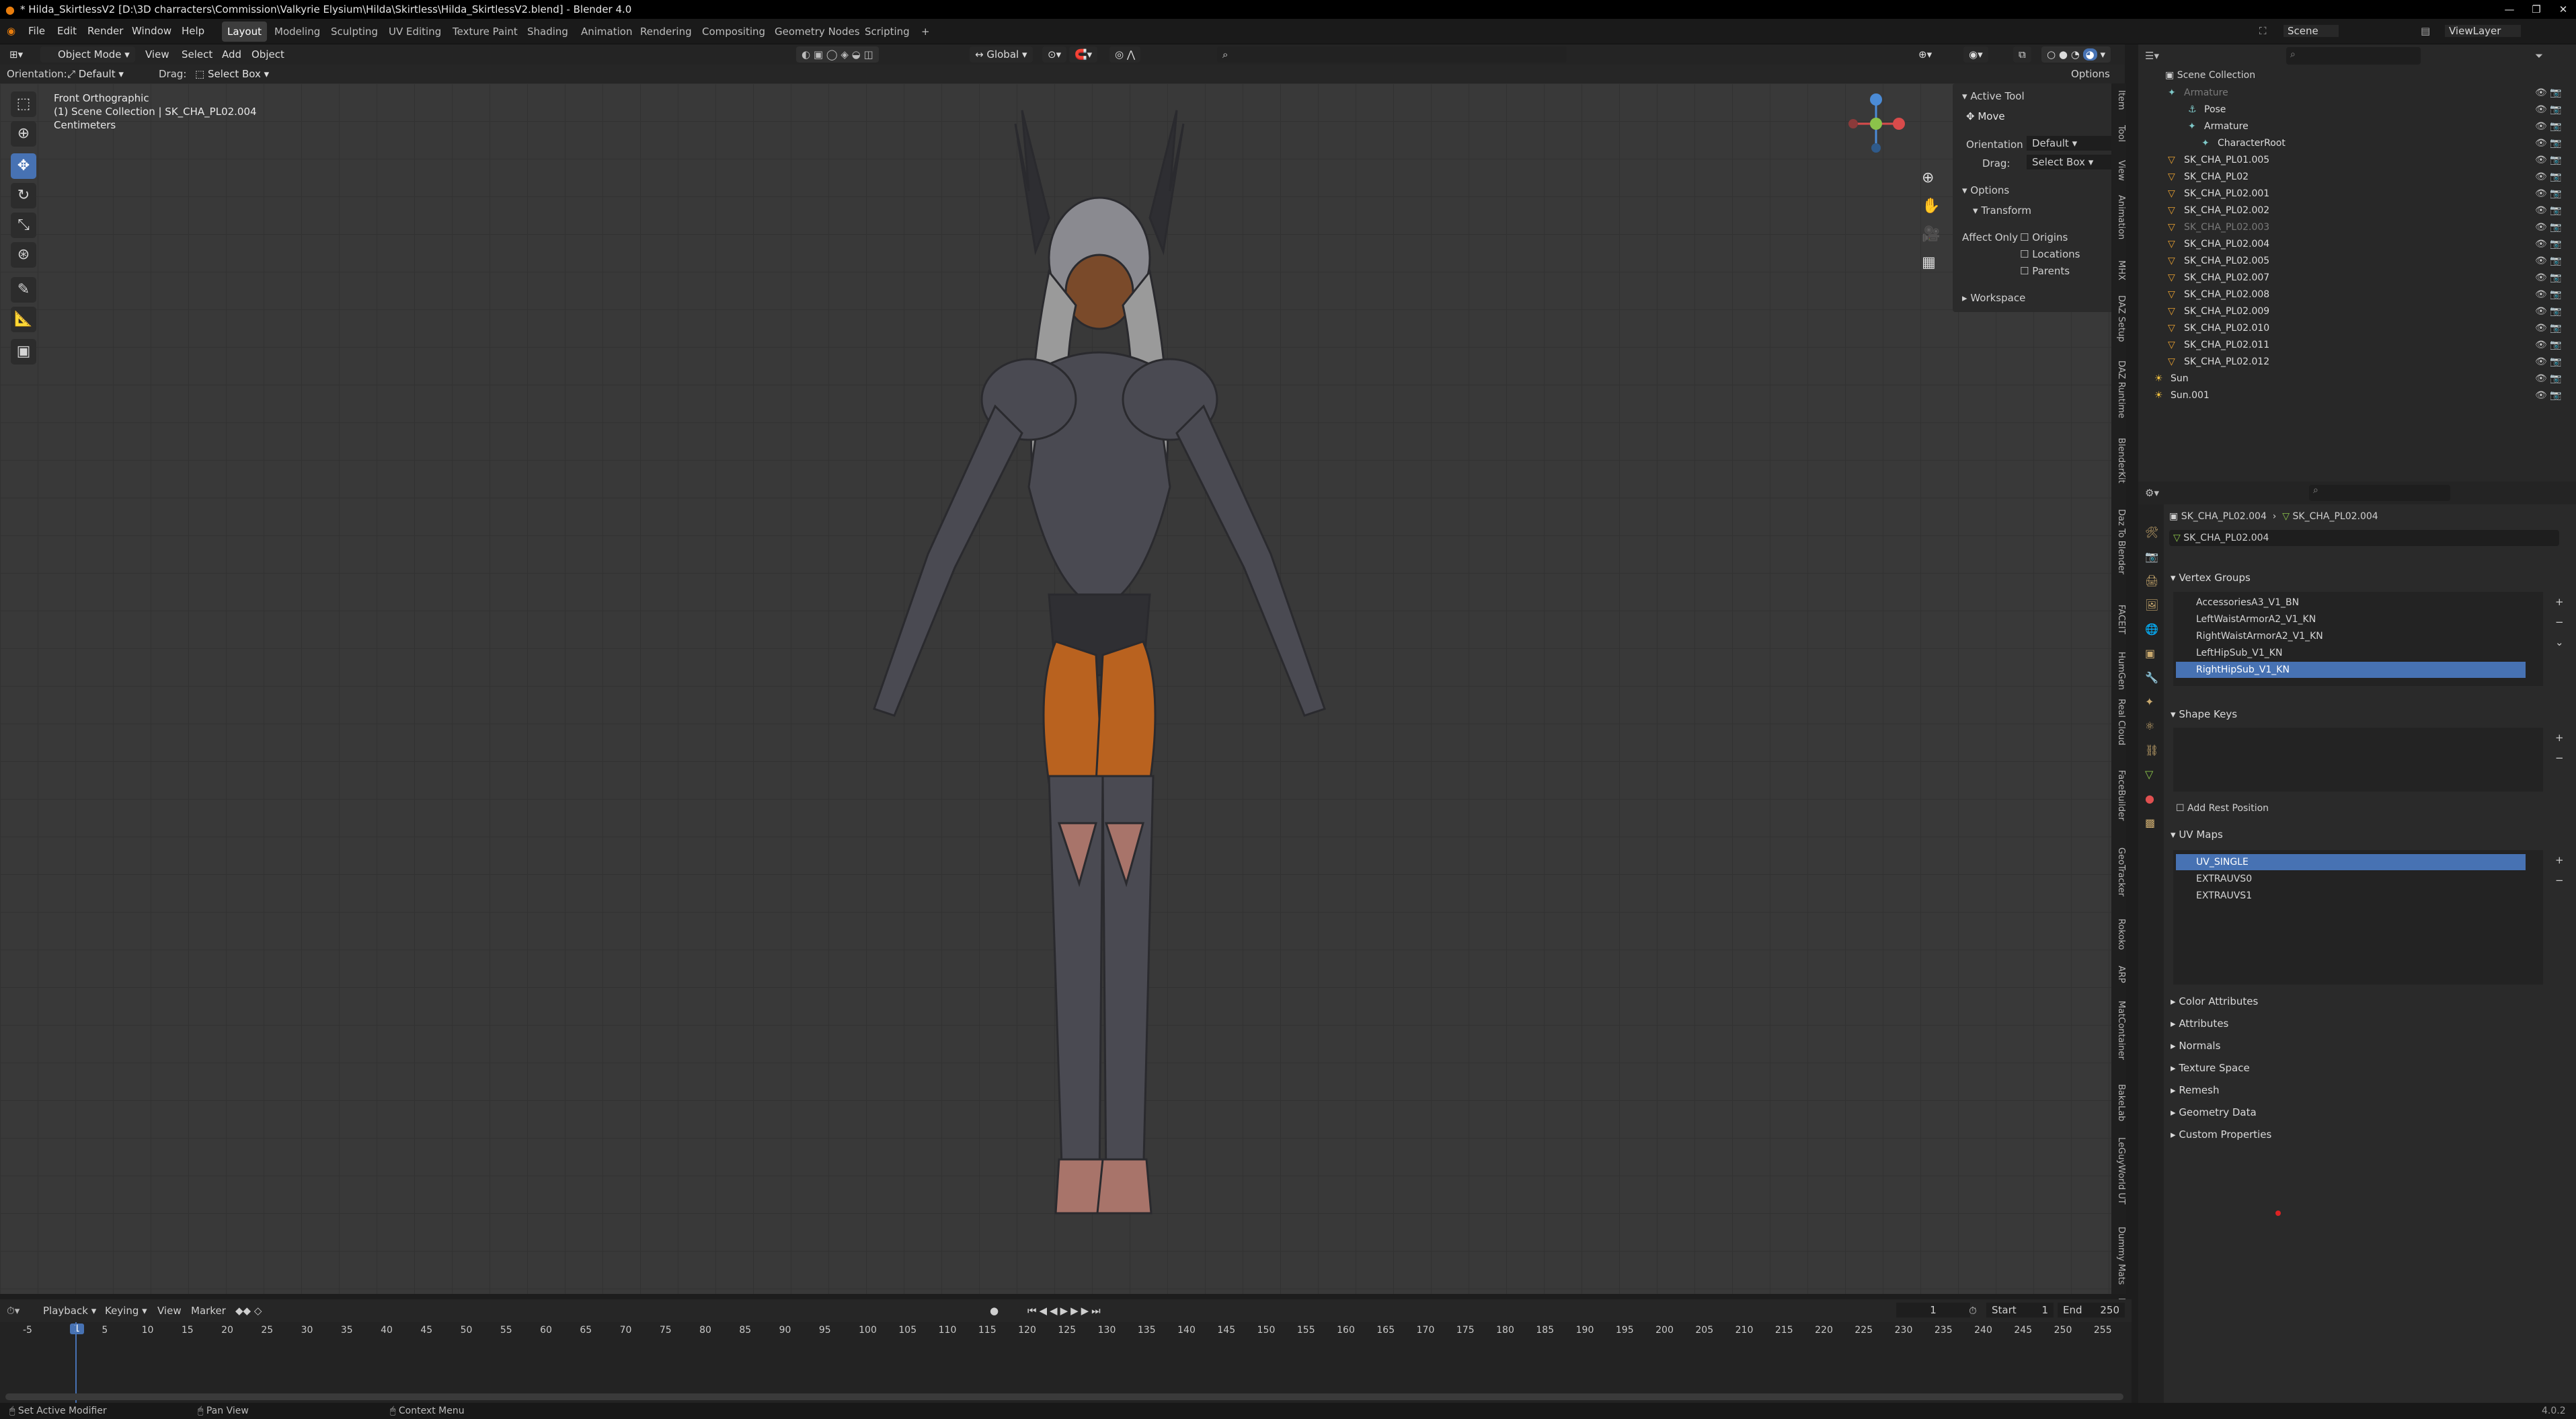  I want to click on remove-vertex-group-icon: −, so click(2560, 622).